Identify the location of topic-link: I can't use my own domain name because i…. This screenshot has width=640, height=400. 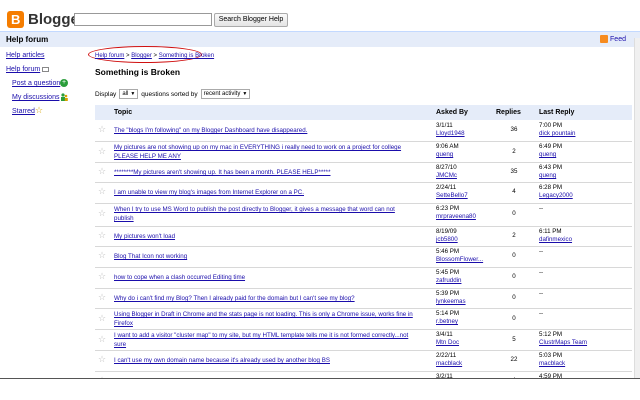
(275, 360).